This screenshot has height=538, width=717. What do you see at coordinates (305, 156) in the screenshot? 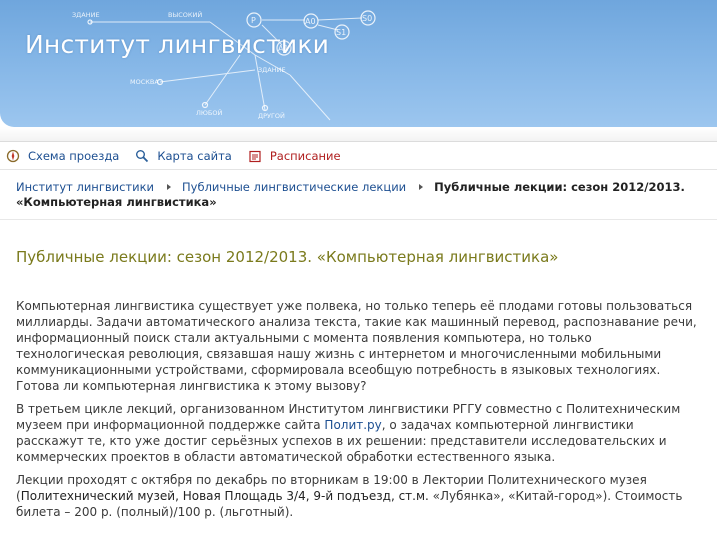
I see `schedule-label: Расписание` at bounding box center [305, 156].